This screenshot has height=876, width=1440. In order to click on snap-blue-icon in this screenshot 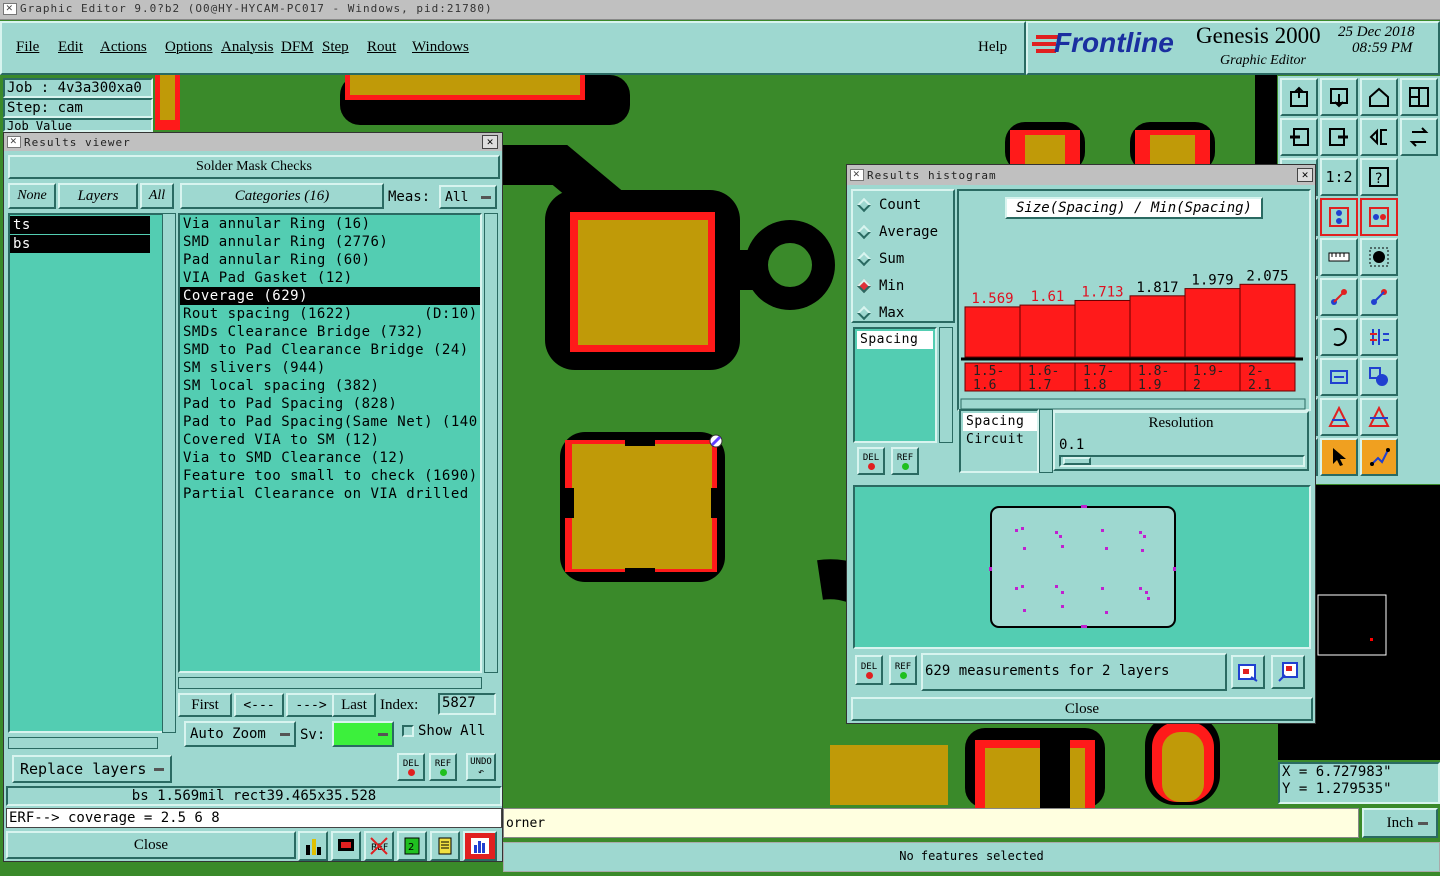, I will do `click(1379, 217)`.